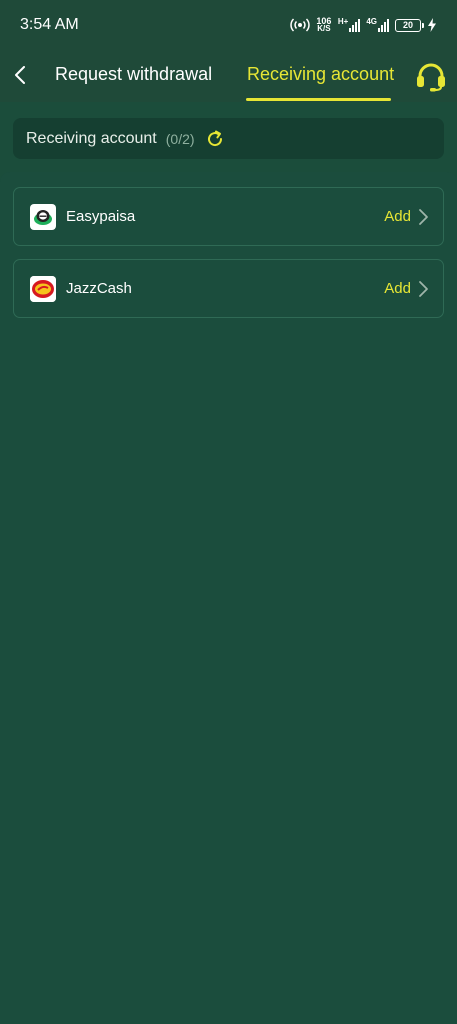 This screenshot has width=457, height=1024. I want to click on account-name: Easypaisa, so click(101, 216).